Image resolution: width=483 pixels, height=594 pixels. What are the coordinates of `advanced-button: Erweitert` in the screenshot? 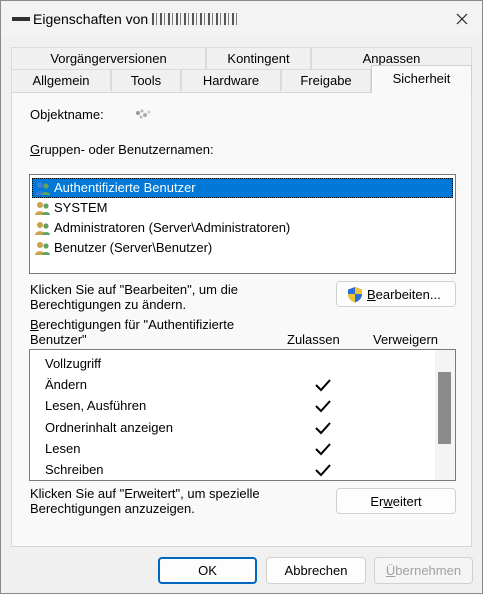 It's located at (396, 501).